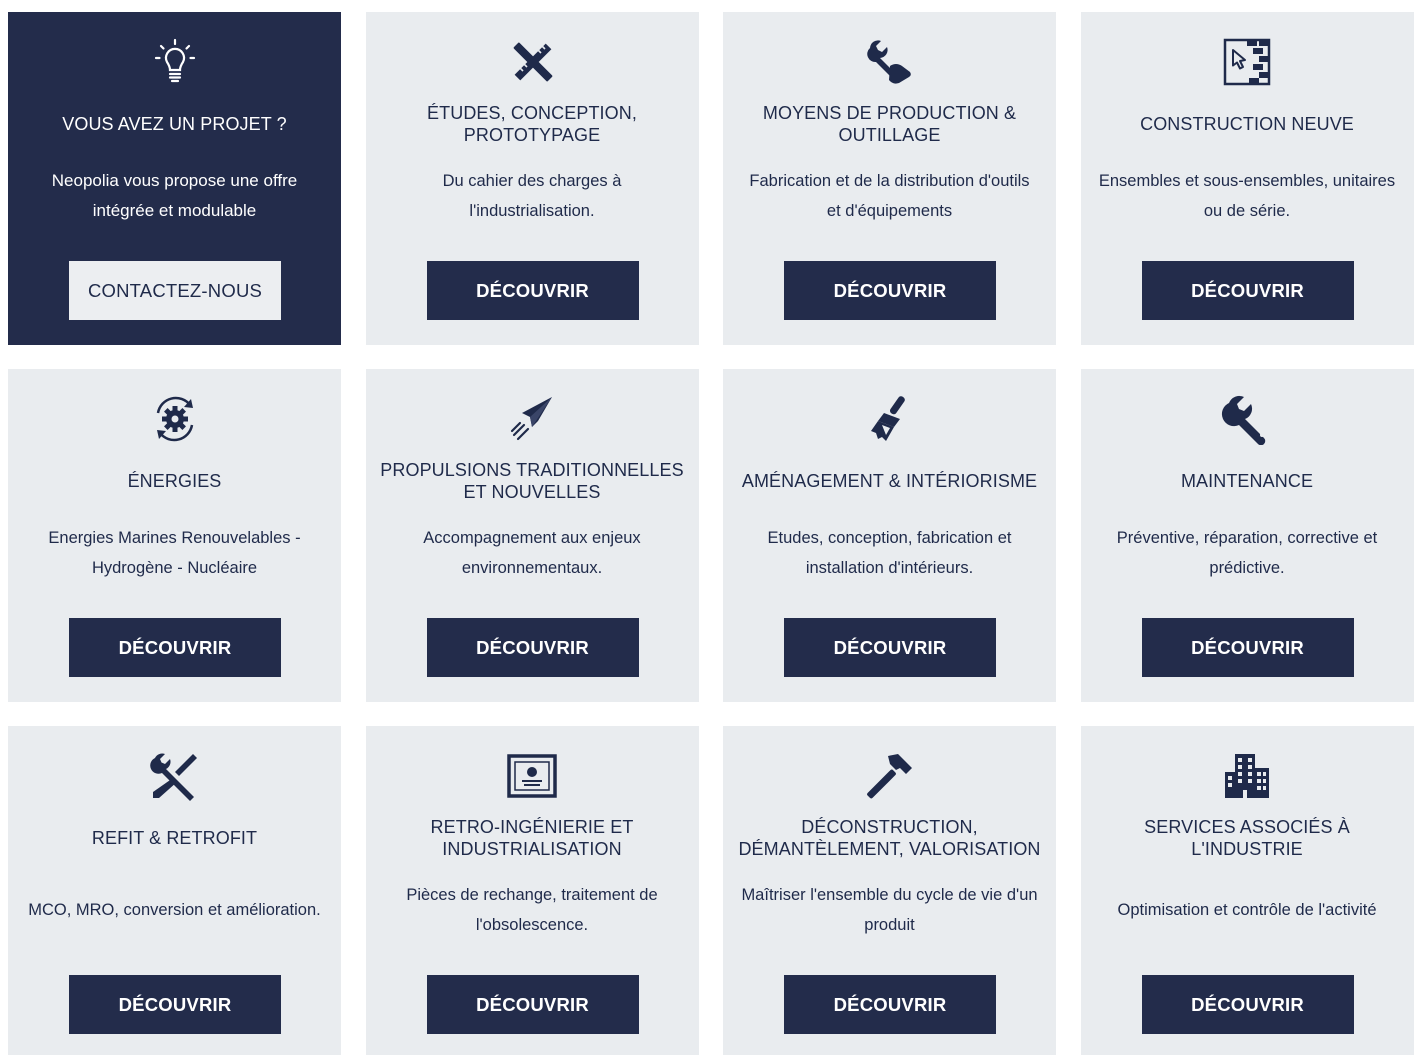 The width and height of the screenshot is (1418, 1055). Describe the element at coordinates (175, 62) in the screenshot. I see `lightbulb-icon` at that location.